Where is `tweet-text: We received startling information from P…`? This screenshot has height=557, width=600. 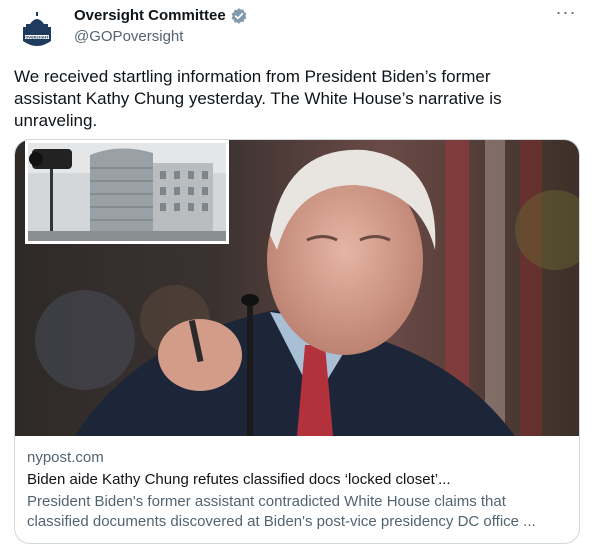
tweet-text: We received startling information from P… is located at coordinates (258, 98).